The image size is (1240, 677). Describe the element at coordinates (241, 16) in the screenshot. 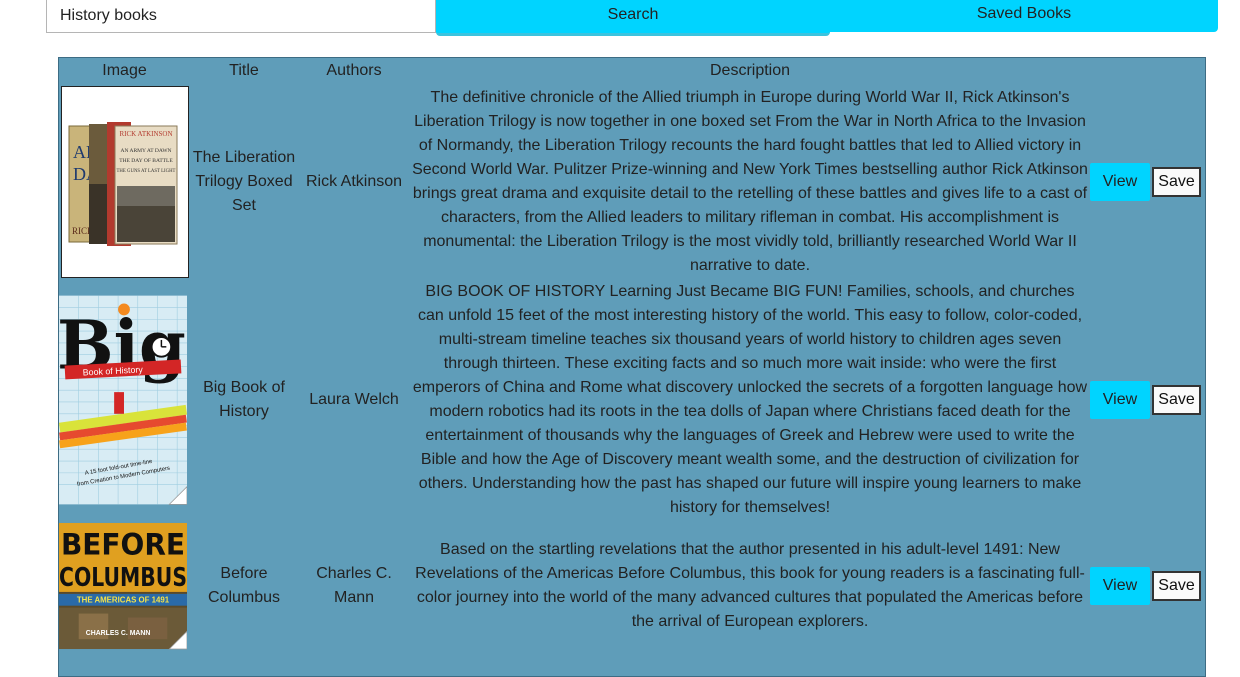

I see `search-input` at that location.